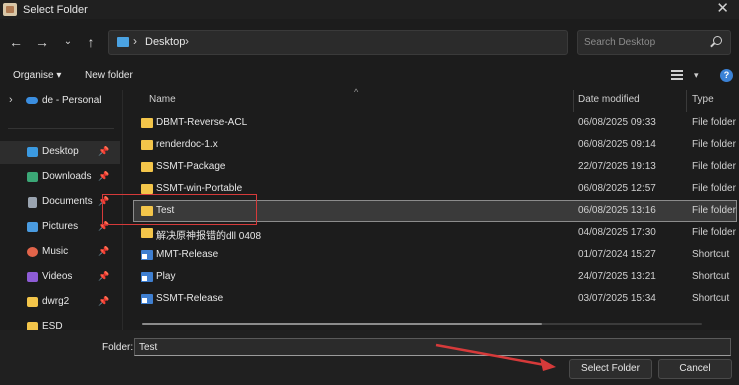 Image resolution: width=739 pixels, height=385 pixels. What do you see at coordinates (548, 364) in the screenshot?
I see `arrow-head` at bounding box center [548, 364].